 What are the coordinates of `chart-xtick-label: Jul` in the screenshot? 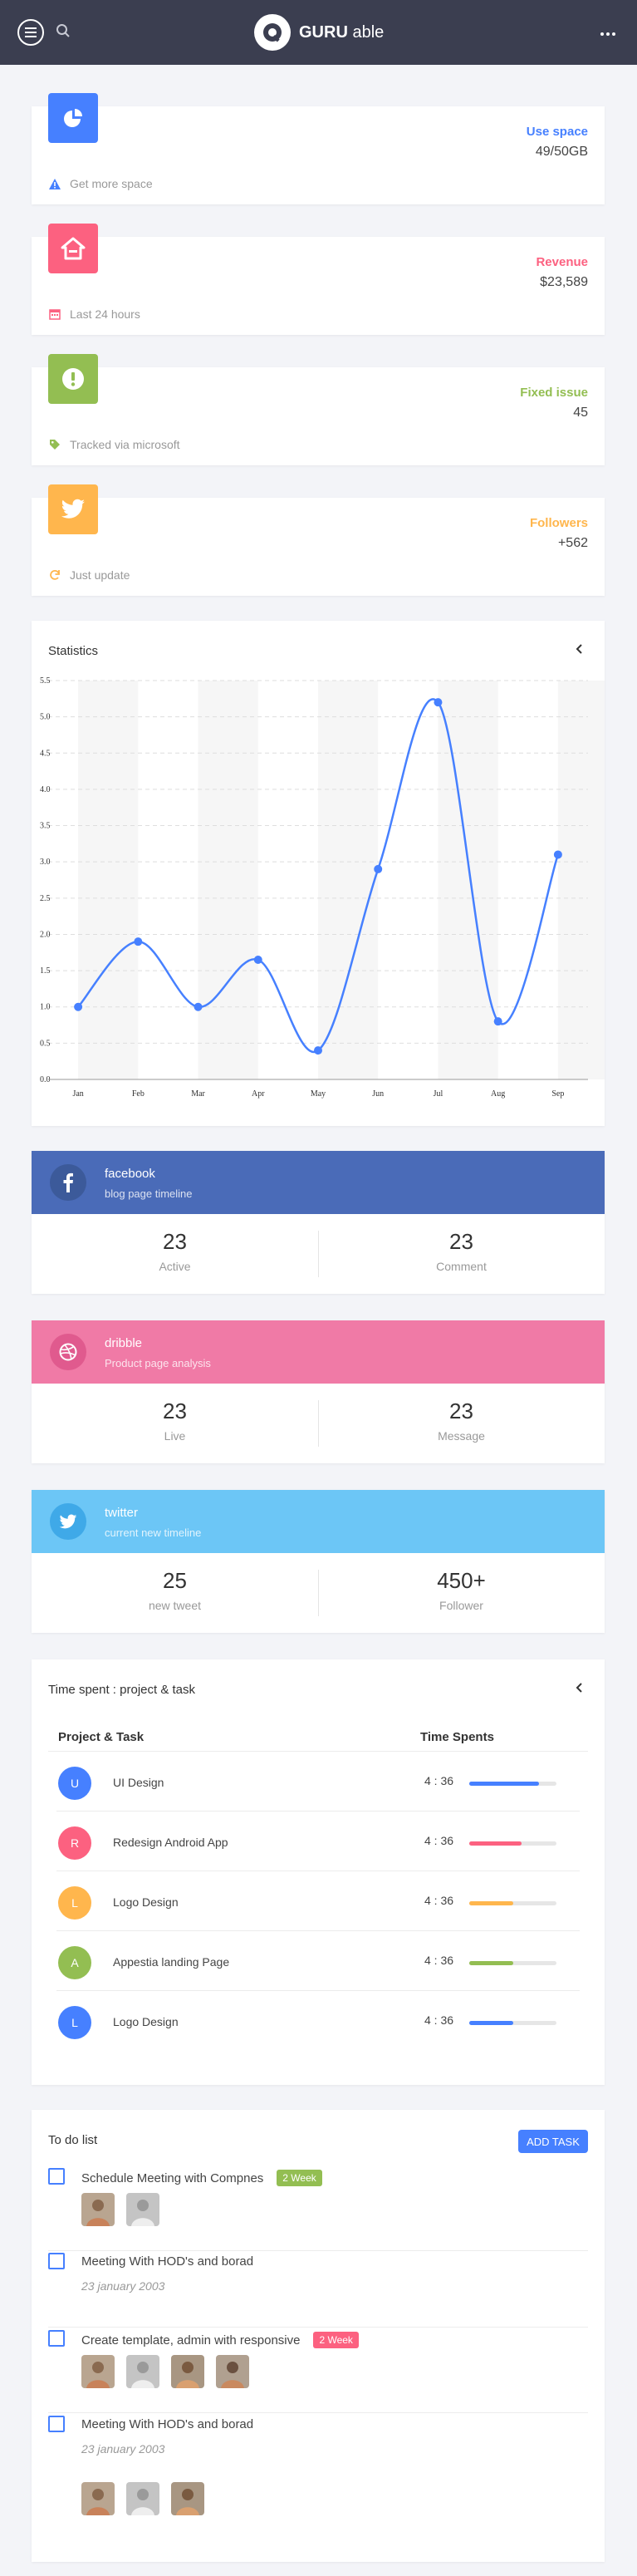 It's located at (438, 1094).